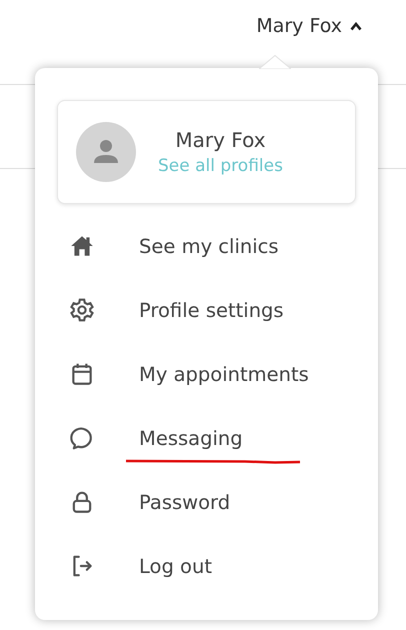  Describe the element at coordinates (206, 374) in the screenshot. I see `menu-item: My appointments` at that location.